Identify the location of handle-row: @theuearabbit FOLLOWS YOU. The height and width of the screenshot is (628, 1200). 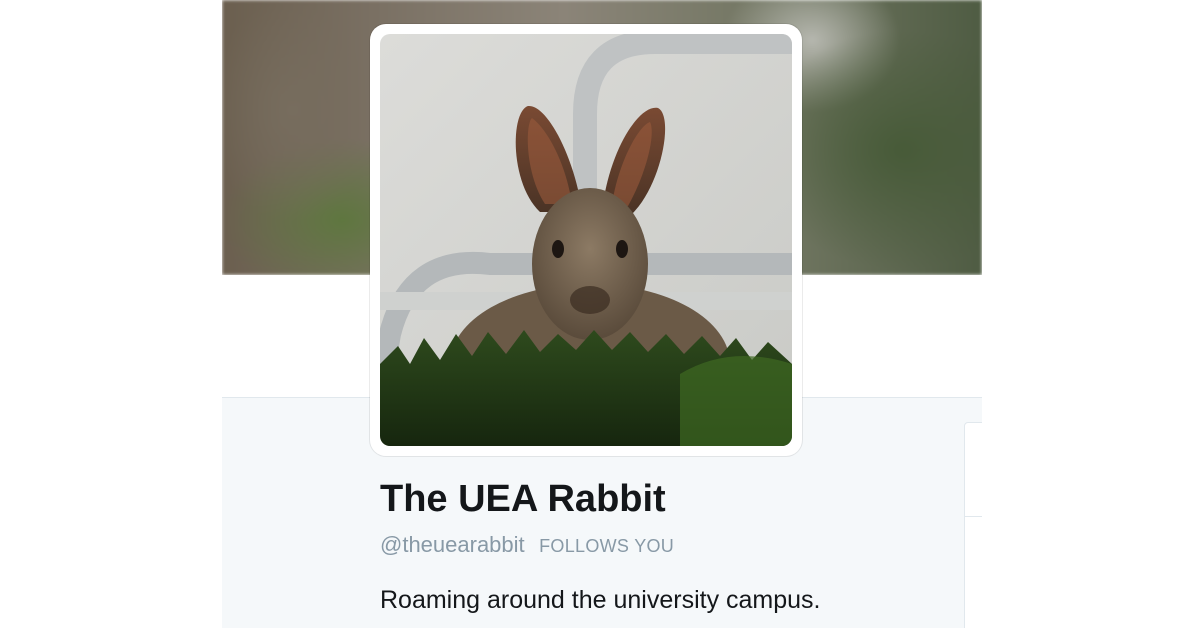
(527, 545).